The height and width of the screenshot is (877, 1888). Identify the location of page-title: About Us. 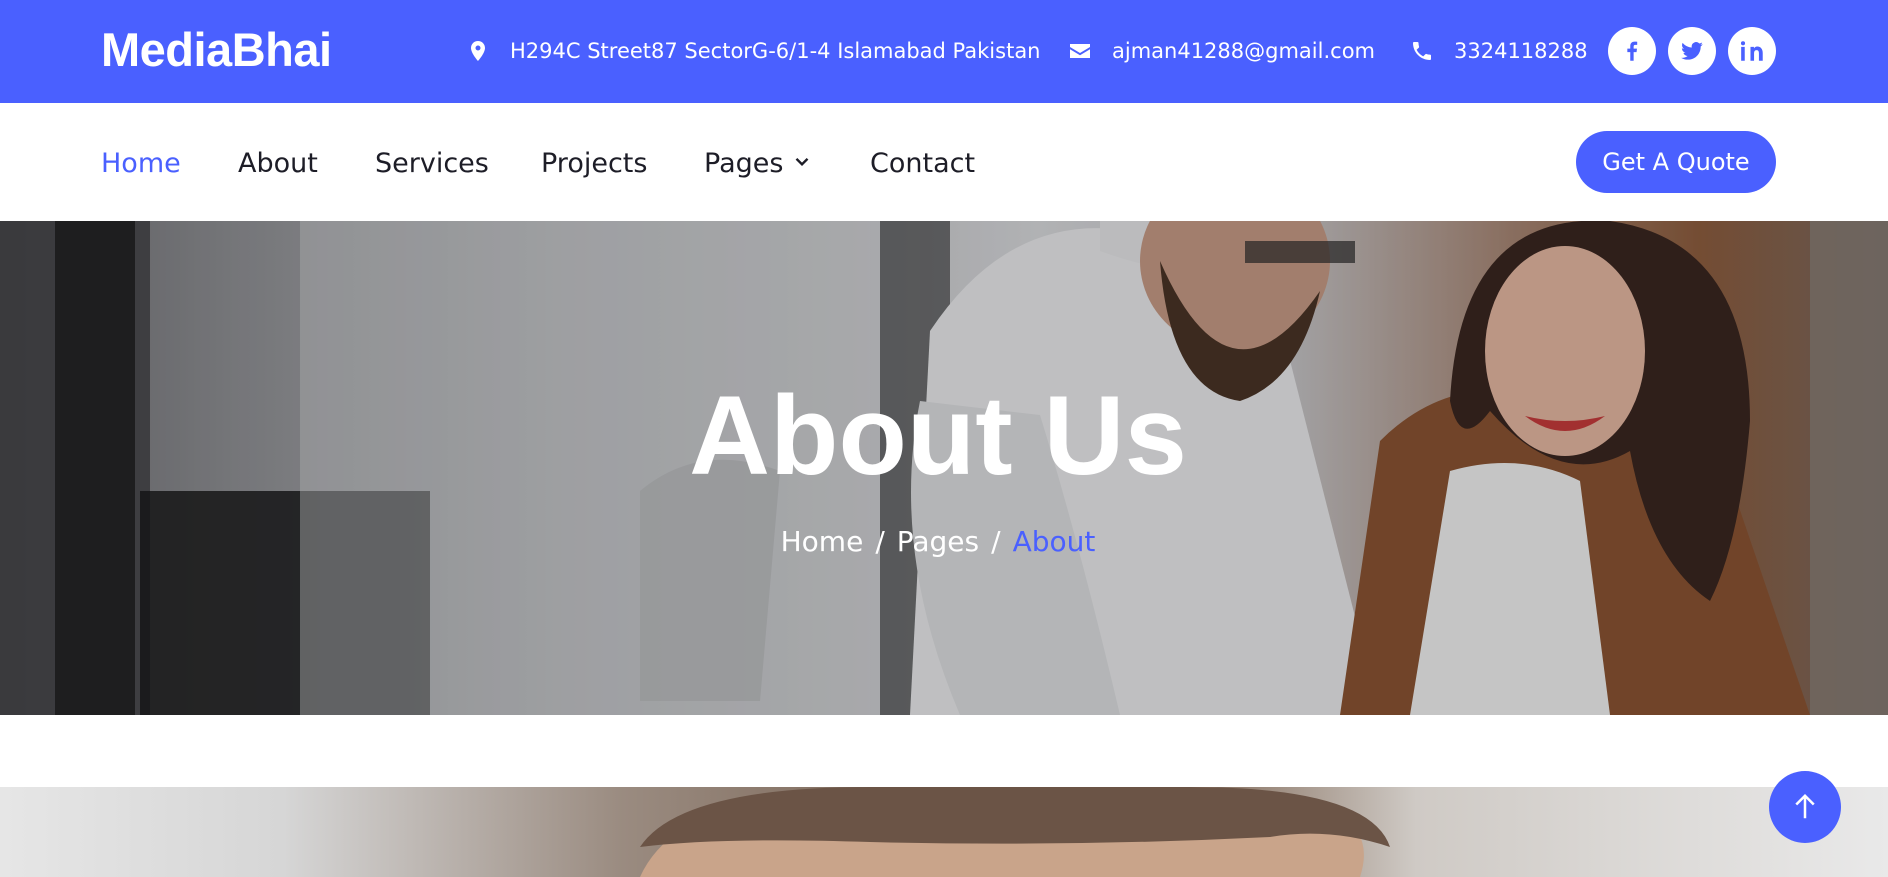
(938, 435).